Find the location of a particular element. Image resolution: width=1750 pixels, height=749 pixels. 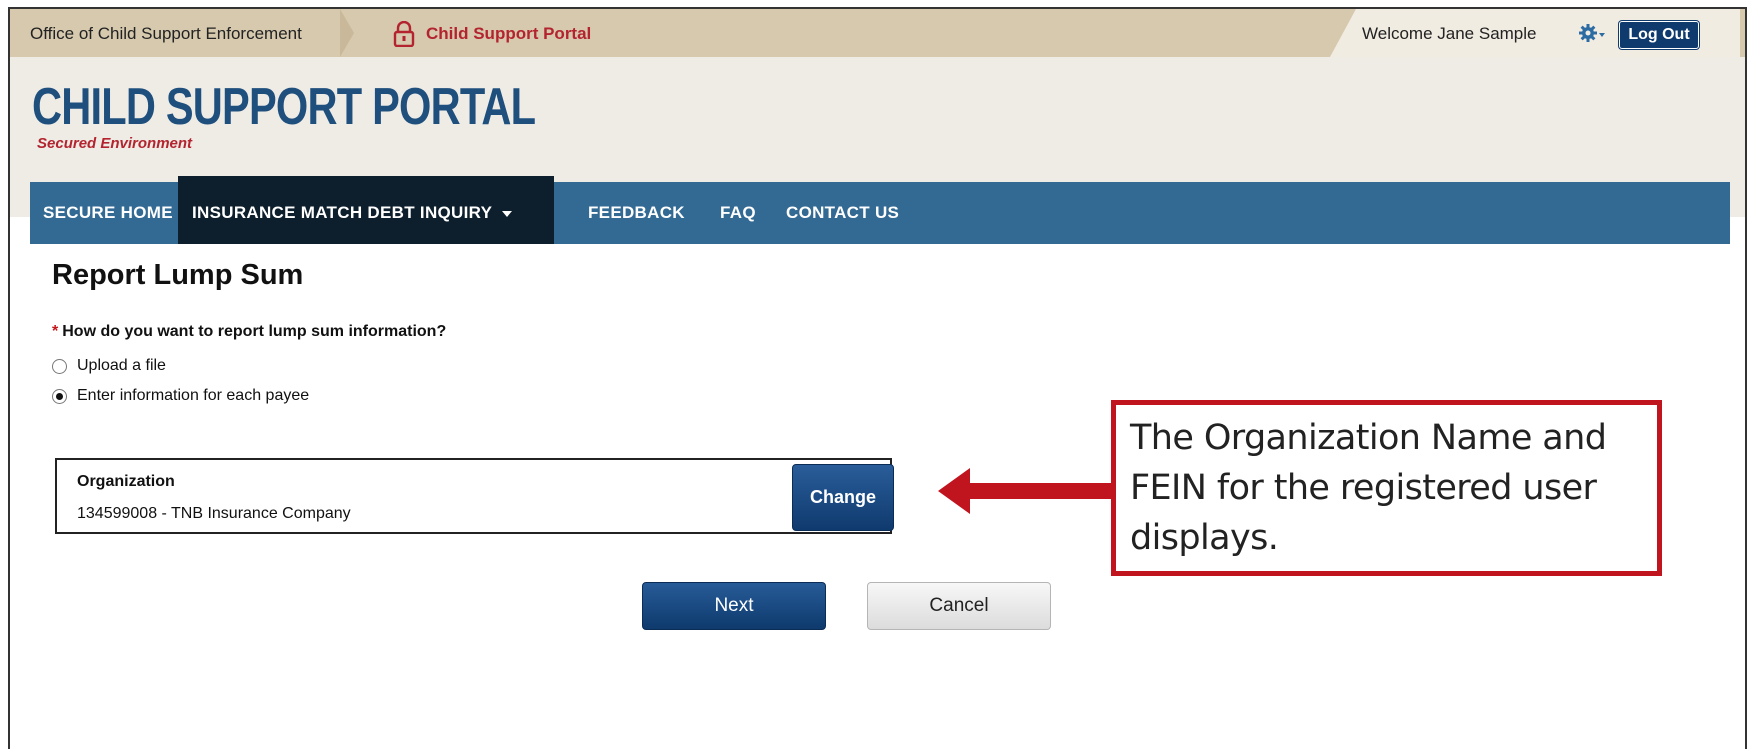

organization-label: Organization is located at coordinates (126, 481).